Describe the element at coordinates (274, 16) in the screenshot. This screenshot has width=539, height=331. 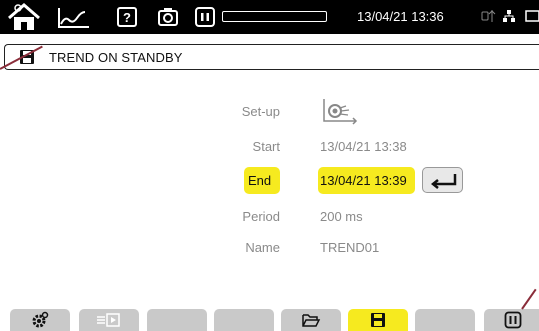
I see `progress-bar` at that location.